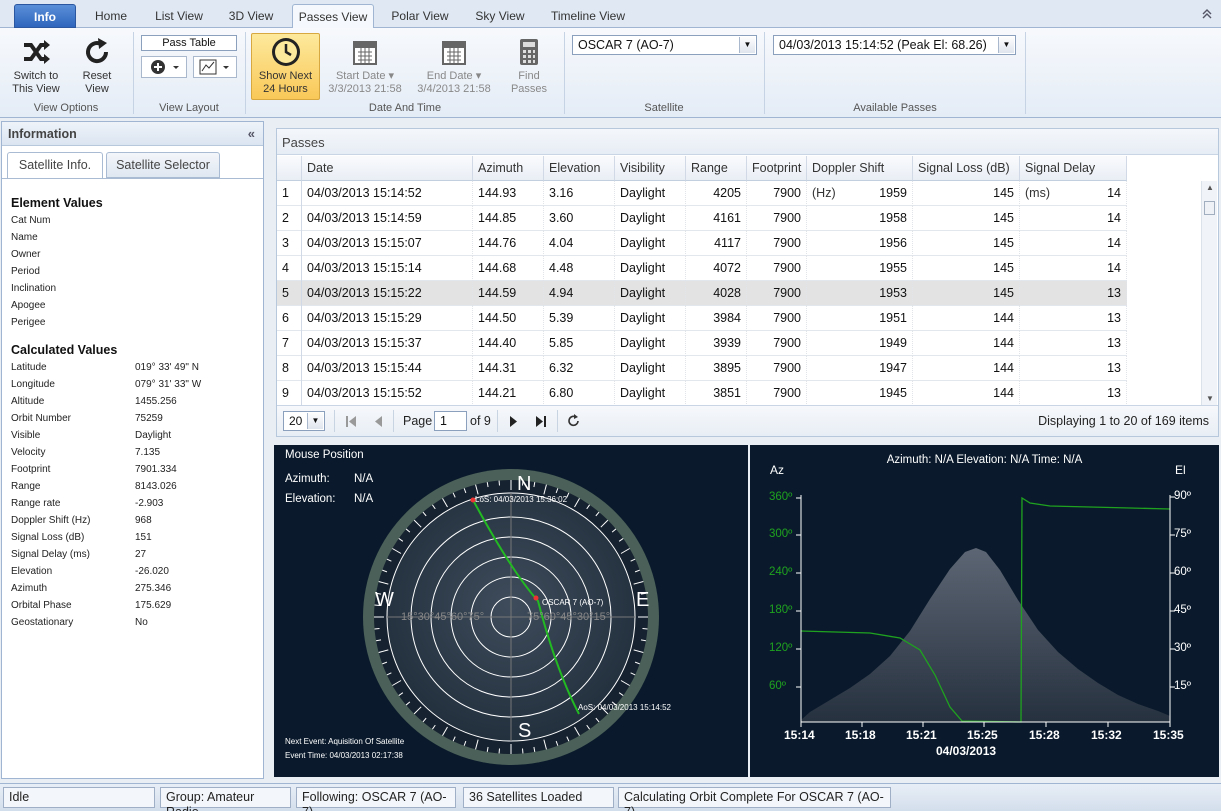 This screenshot has height=811, width=1221. I want to click on prev-page-icon, so click(378, 421).